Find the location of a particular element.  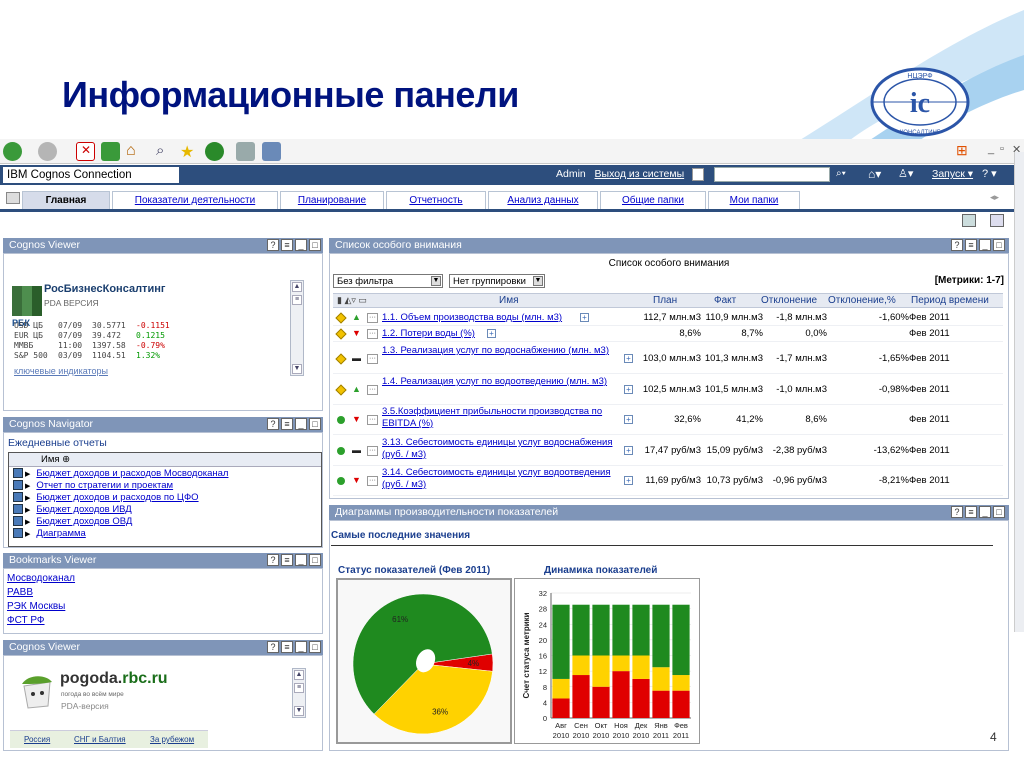

tab-home: Главная is located at coordinates (66, 200).